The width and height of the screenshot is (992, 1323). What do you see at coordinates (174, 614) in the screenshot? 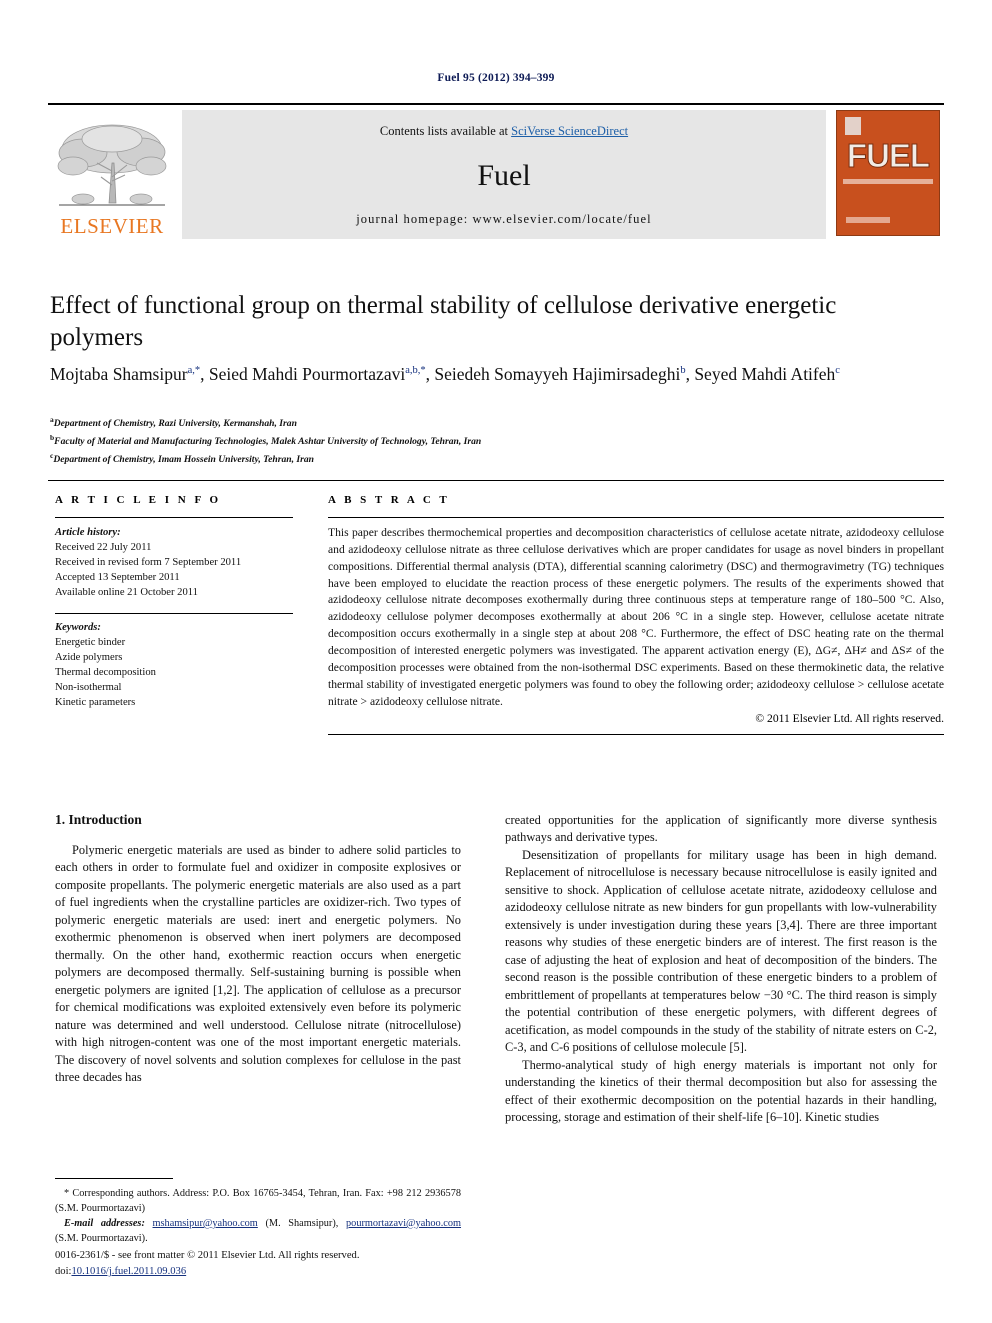
I see `keywords-divider` at bounding box center [174, 614].